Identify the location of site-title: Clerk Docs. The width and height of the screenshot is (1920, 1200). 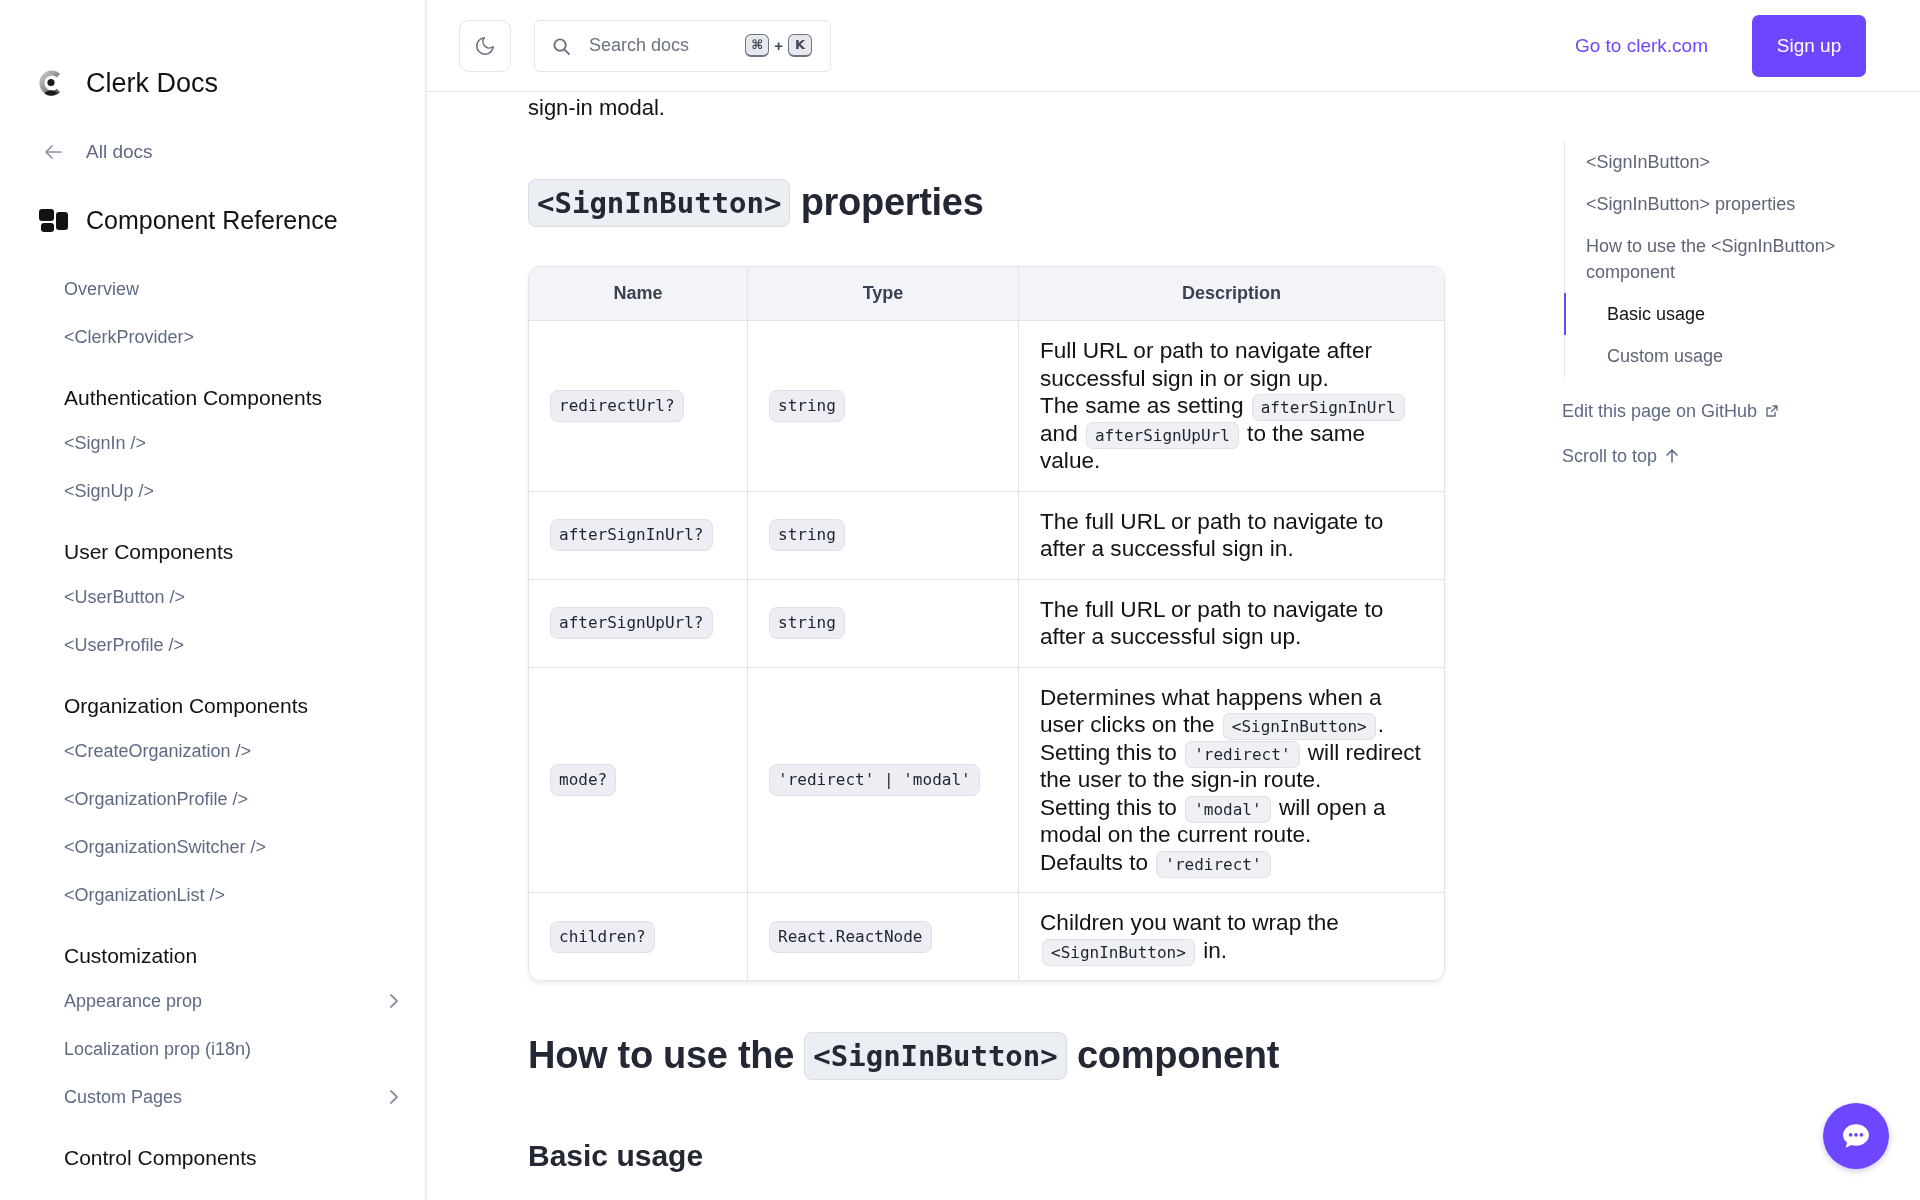
(152, 83).